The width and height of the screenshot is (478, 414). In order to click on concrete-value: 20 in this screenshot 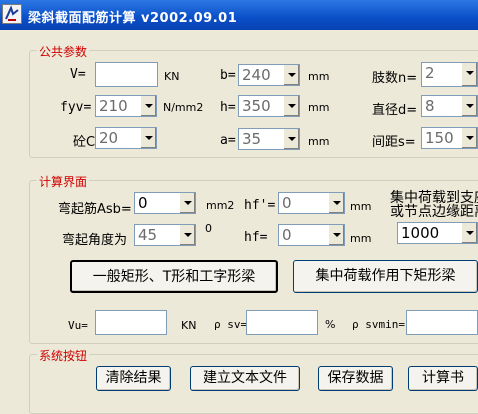, I will do `click(109, 138)`.